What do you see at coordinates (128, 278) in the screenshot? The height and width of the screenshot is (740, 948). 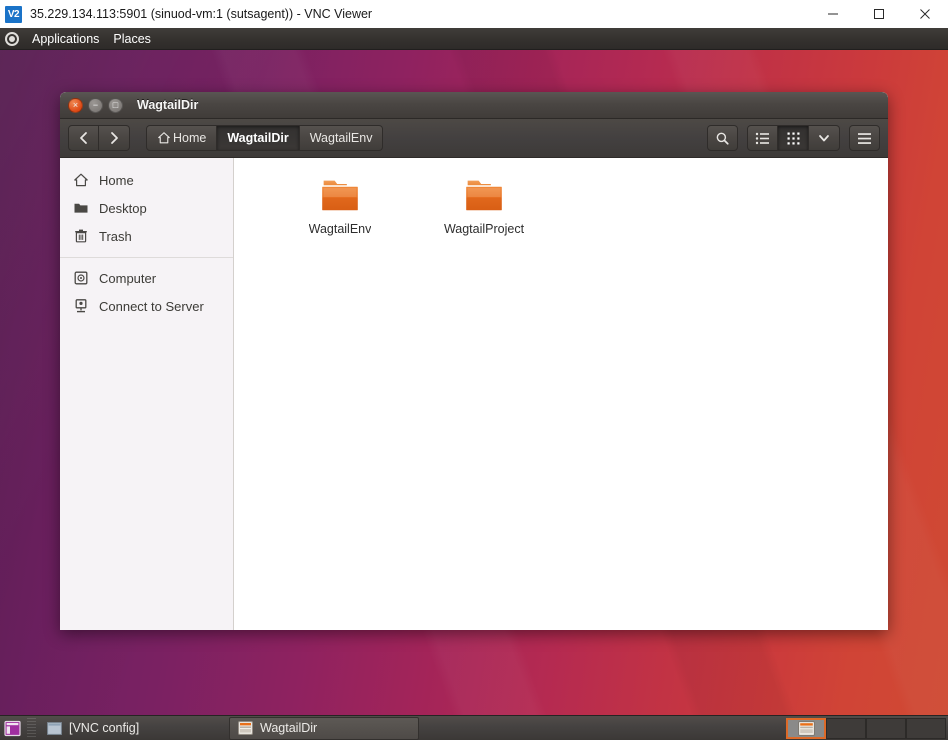 I see `sidebar-label-computer: Computer` at bounding box center [128, 278].